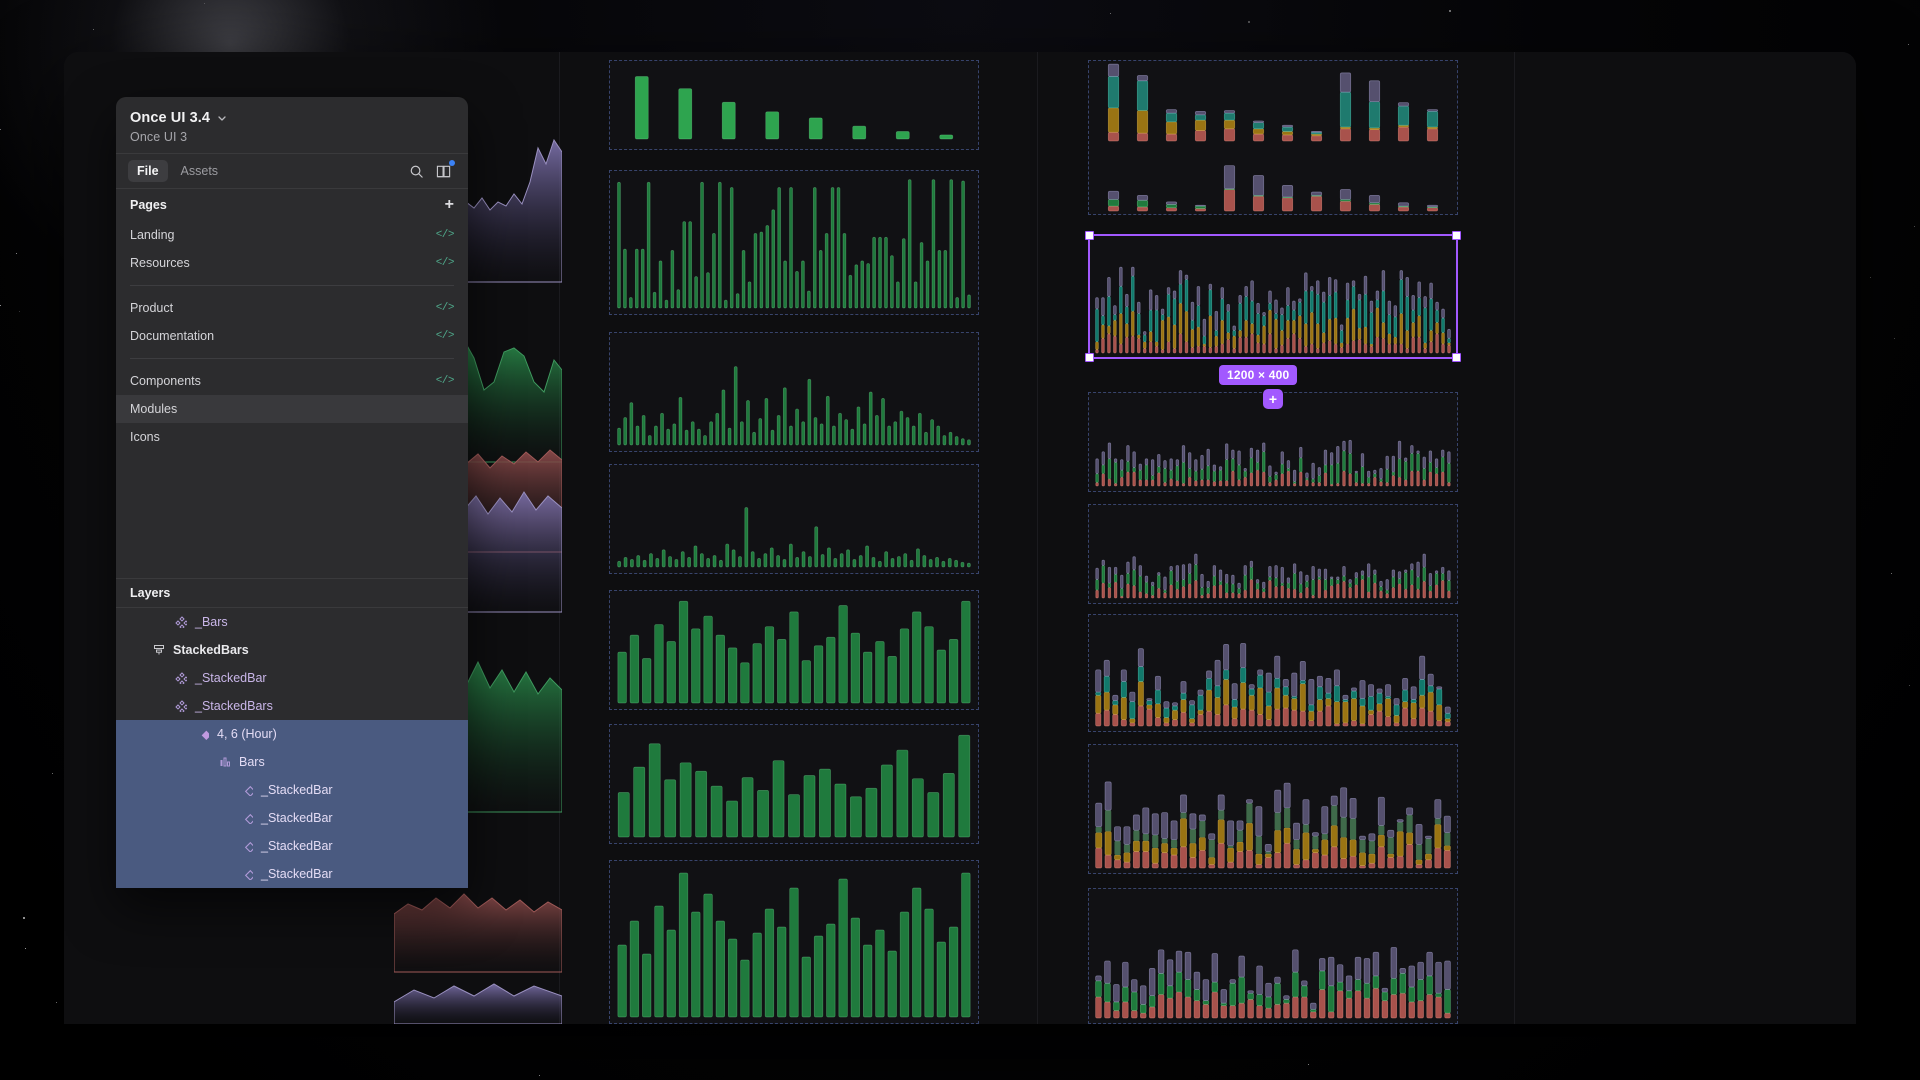 This screenshot has height=1080, width=1920. I want to click on canvas-frame-dense-bars-a, so click(794, 242).